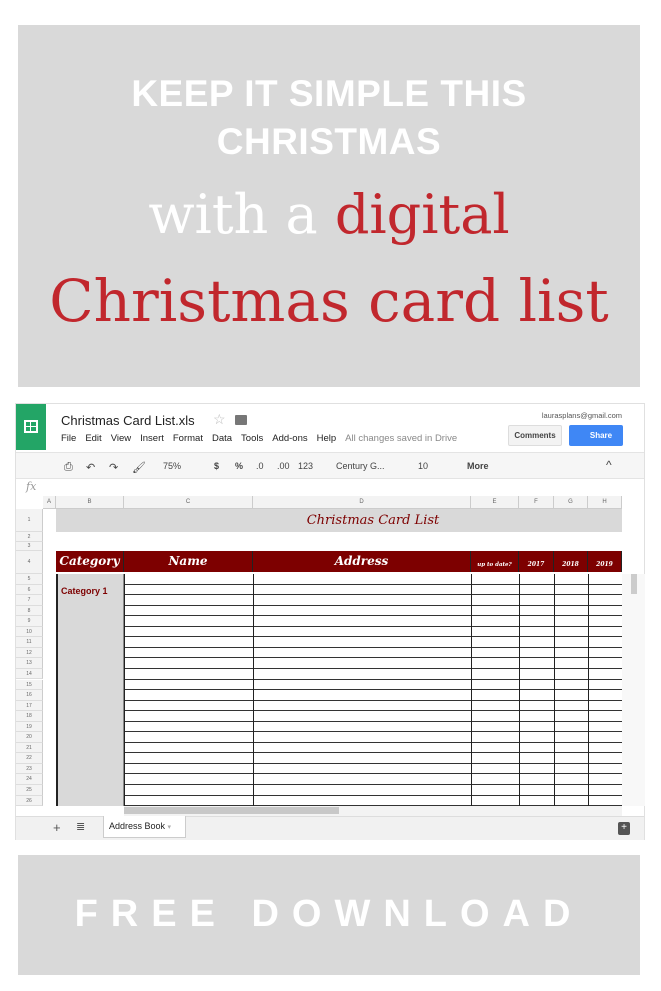 The width and height of the screenshot is (661, 991). Describe the element at coordinates (605, 561) in the screenshot. I see `header-2019: 2019` at that location.